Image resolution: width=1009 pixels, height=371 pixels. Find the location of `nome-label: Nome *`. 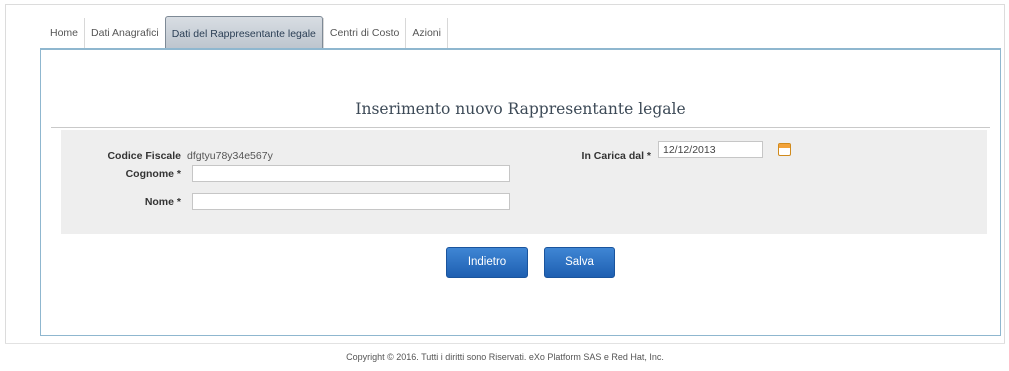

nome-label: Nome * is located at coordinates (162, 202).